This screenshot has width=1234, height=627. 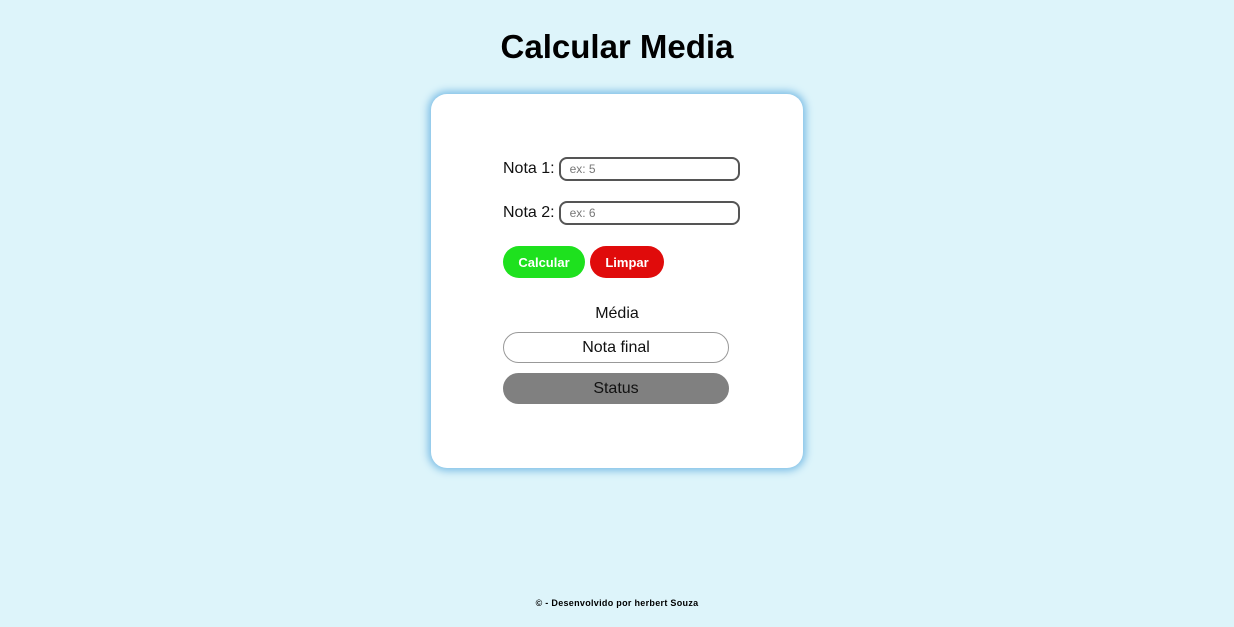 I want to click on nota2-row: Nota 2:, so click(x=621, y=213).